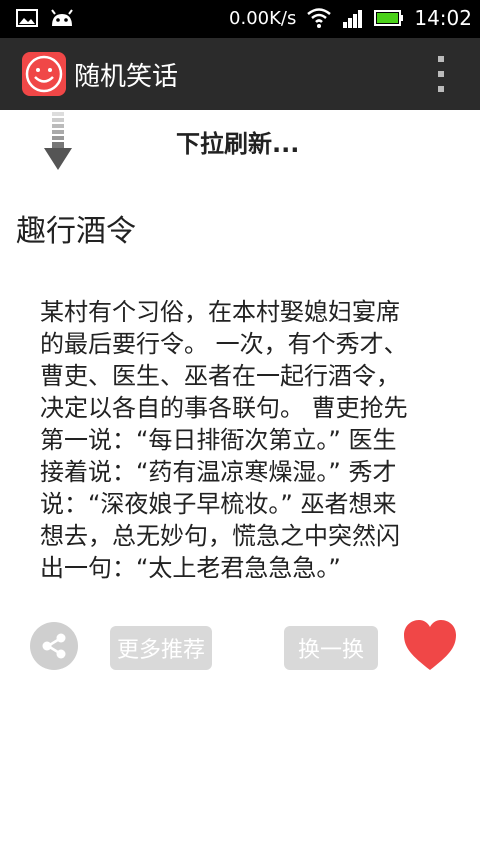 The image size is (480, 854). What do you see at coordinates (353, 19) in the screenshot?
I see `signal-icon` at bounding box center [353, 19].